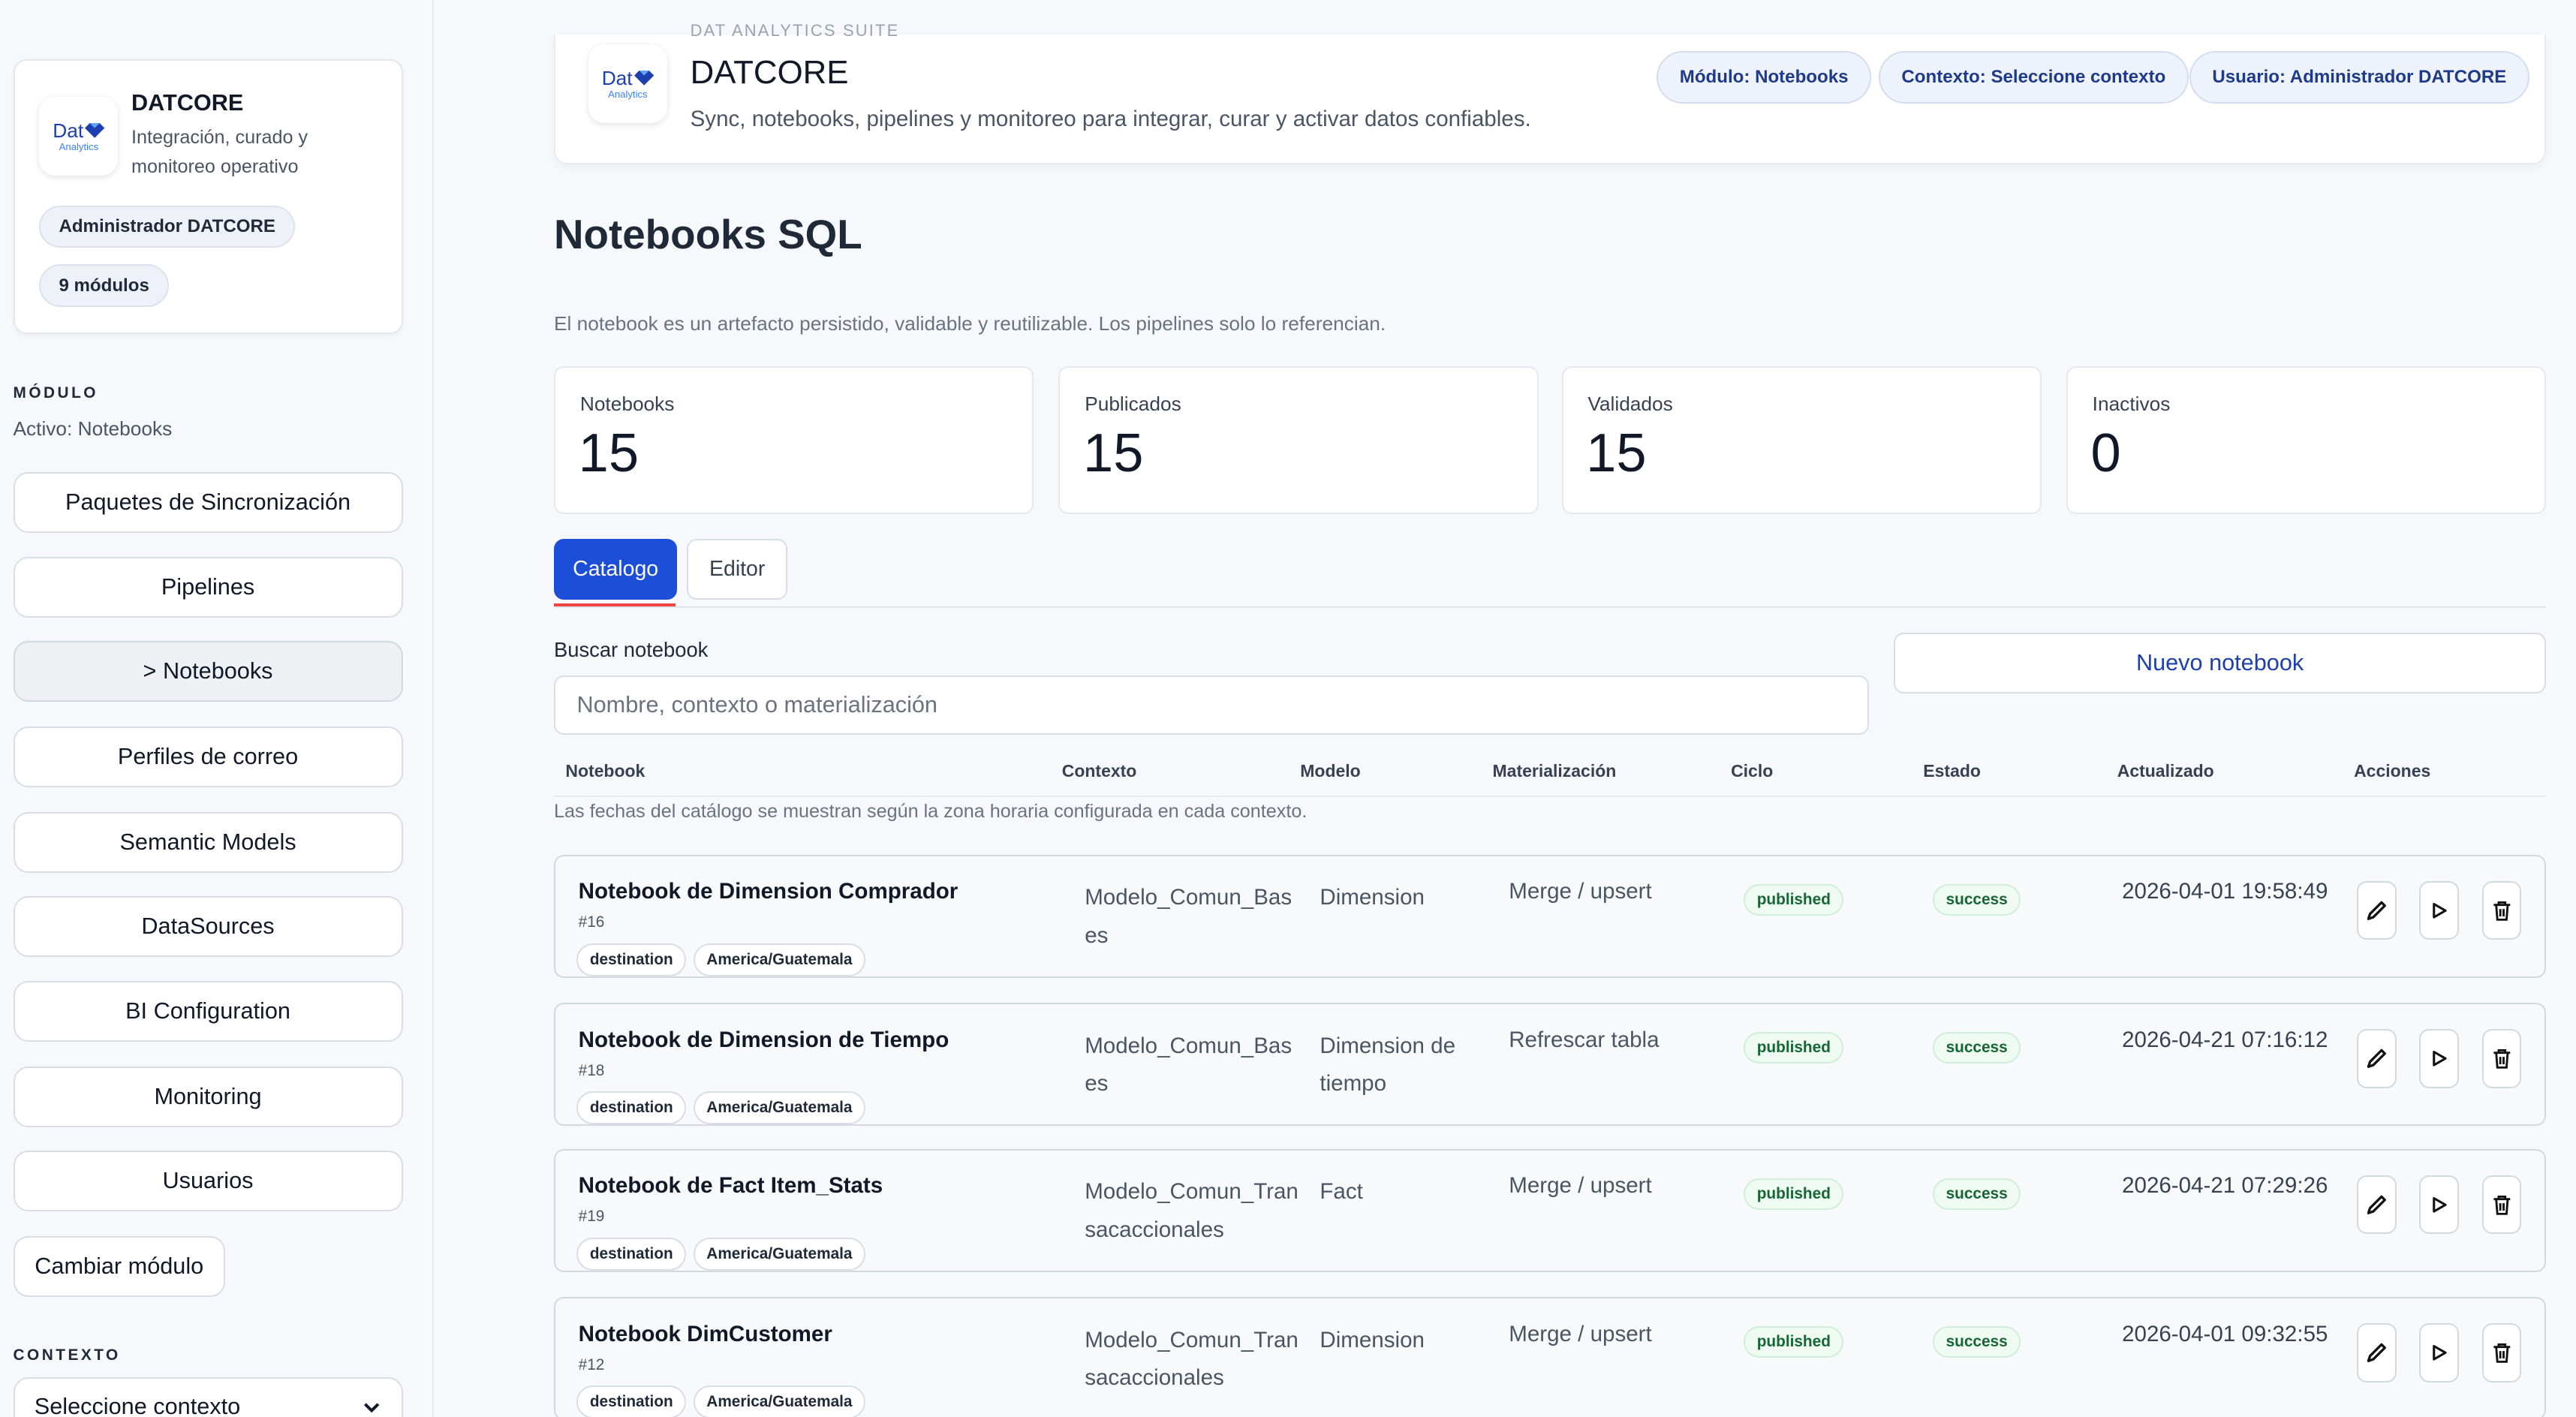  What do you see at coordinates (2034, 77) in the screenshot?
I see `context-pill: Contexto: Seleccione contexto` at bounding box center [2034, 77].